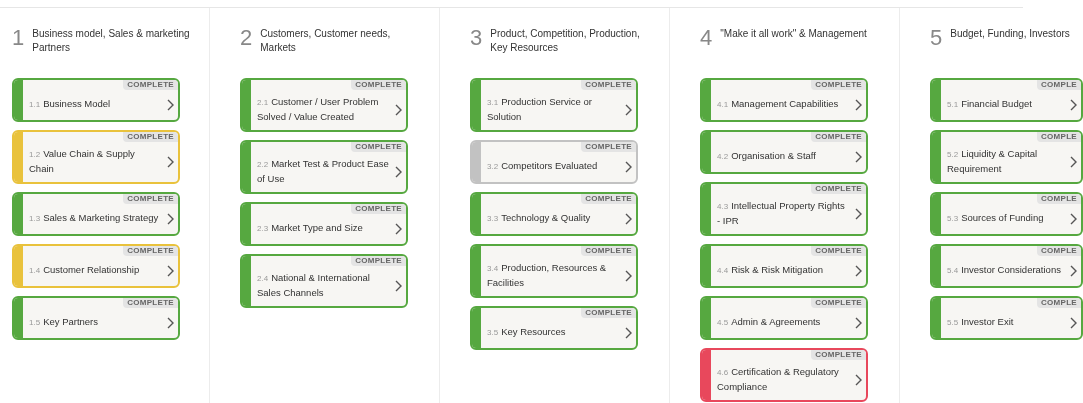 The image size is (1083, 403). Describe the element at coordinates (111, 41) in the screenshot. I see `section-title: Business model, Sales & marketing Partners` at that location.